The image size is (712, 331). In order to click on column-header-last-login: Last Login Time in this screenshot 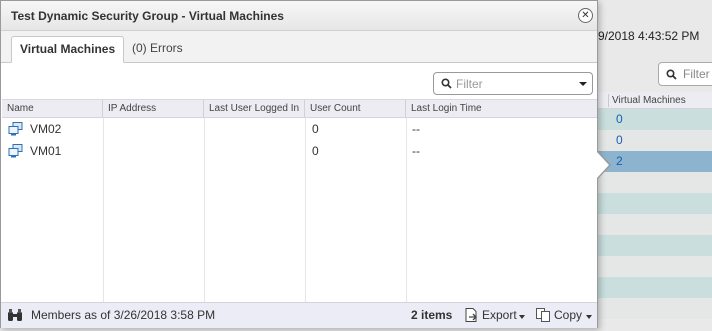, I will do `click(501, 109)`.